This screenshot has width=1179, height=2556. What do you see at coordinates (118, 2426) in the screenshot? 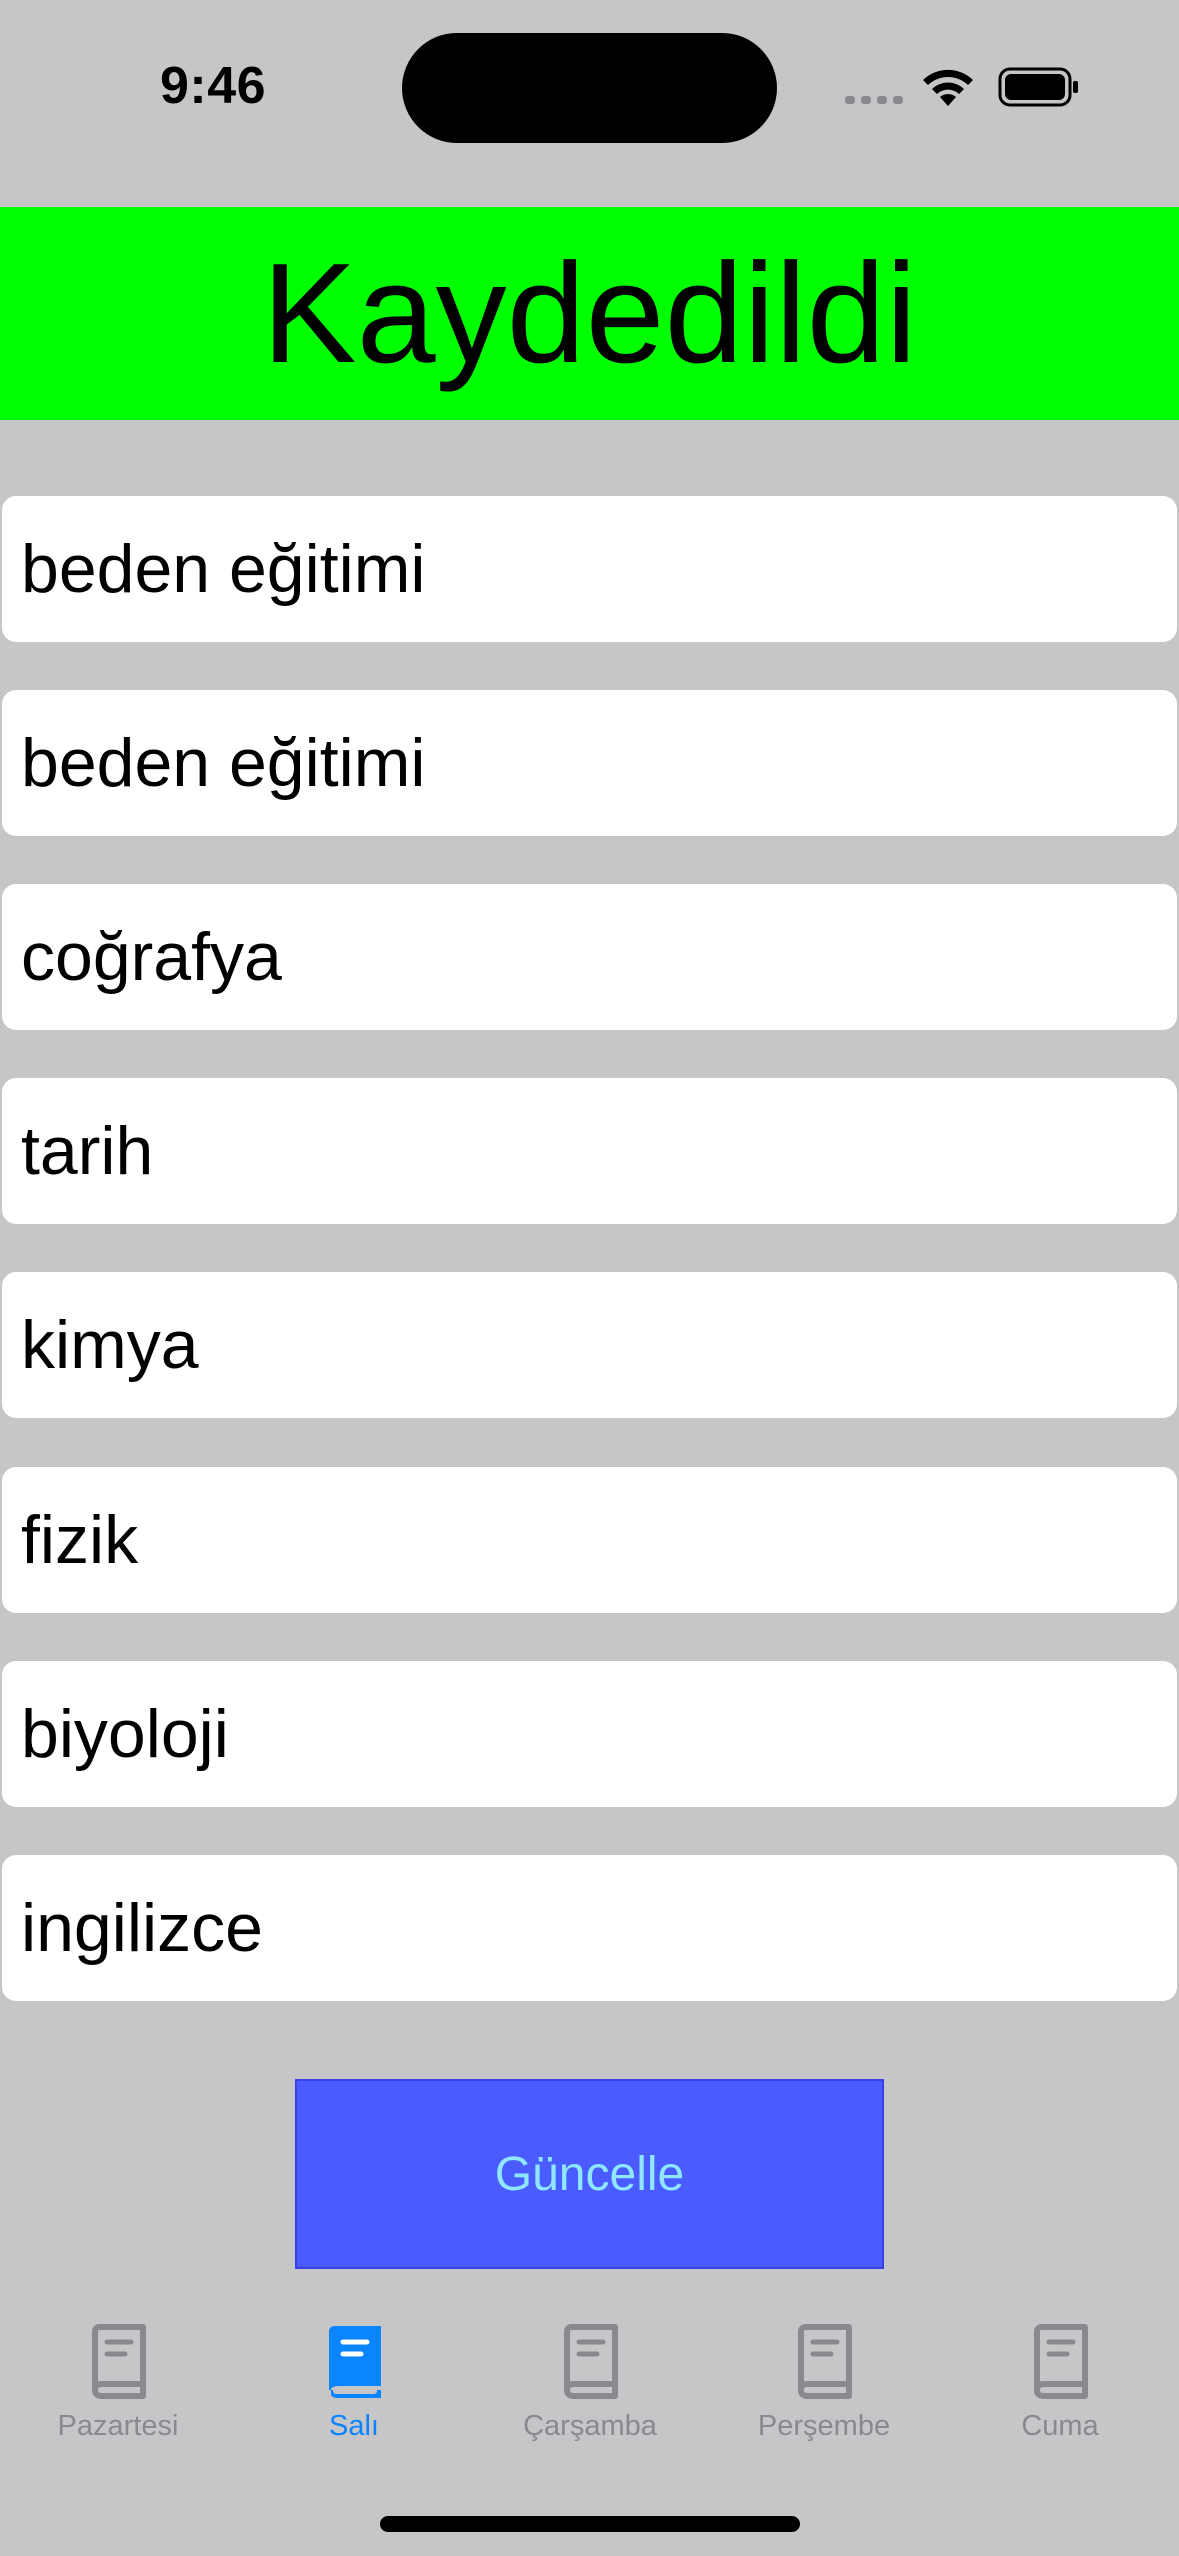
I see `tab-label: Pazartesi` at bounding box center [118, 2426].